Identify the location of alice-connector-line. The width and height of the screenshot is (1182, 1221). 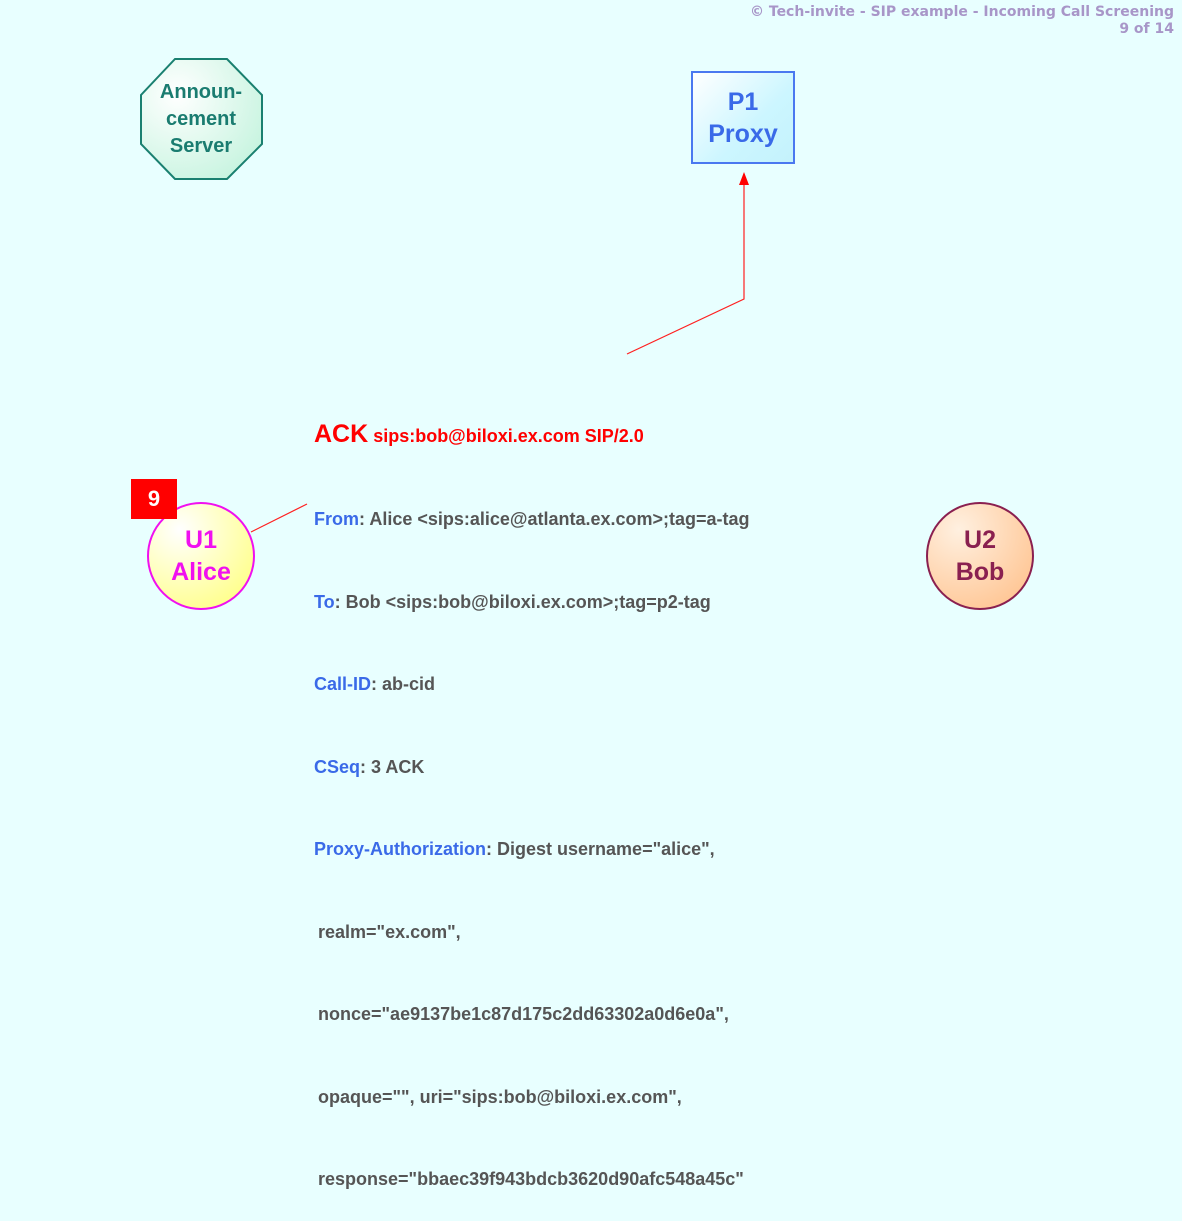
(279, 518).